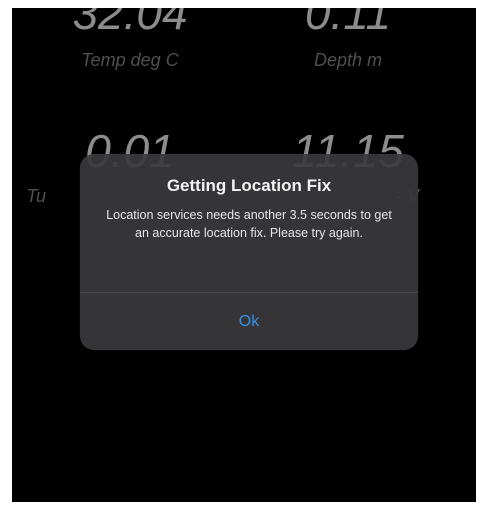 Image resolution: width=487 pixels, height=506 pixels. I want to click on alert-title: Getting Location Fix, so click(249, 185).